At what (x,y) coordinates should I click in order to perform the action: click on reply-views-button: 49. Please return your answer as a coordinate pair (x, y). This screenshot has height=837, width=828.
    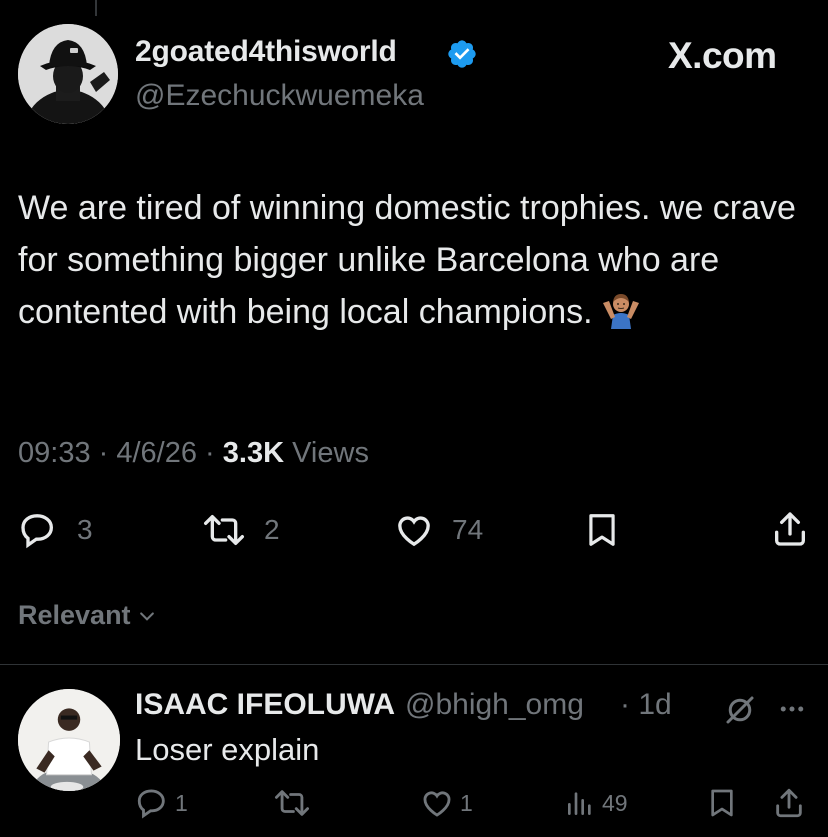
    Looking at the image, I should click on (596, 803).